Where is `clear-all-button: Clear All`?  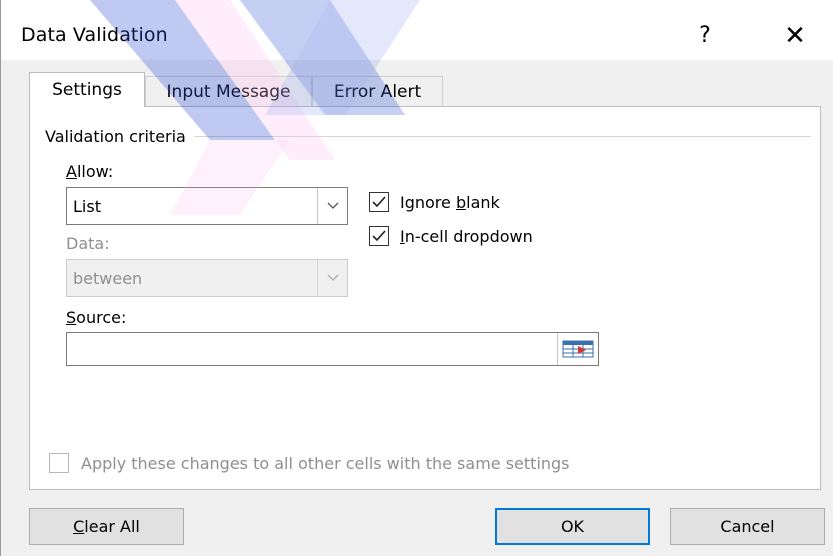 clear-all-button: Clear All is located at coordinates (106, 526).